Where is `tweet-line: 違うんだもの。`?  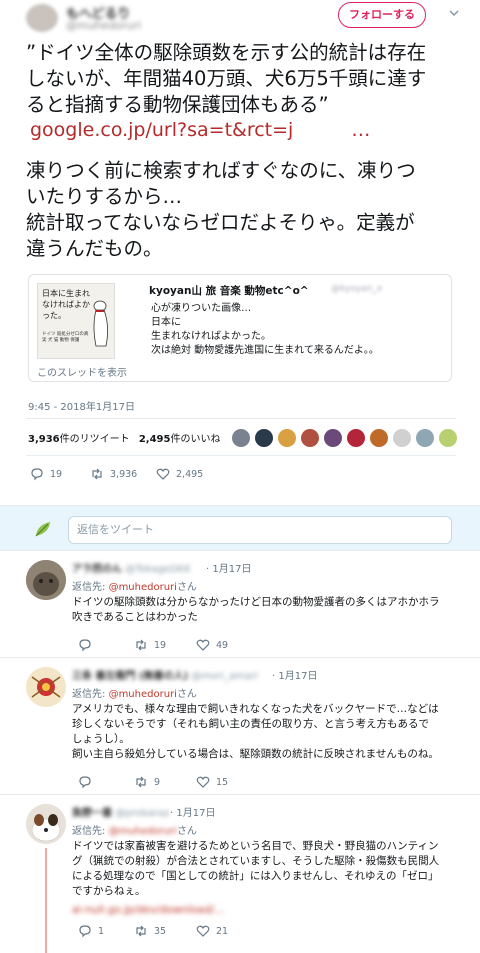 tweet-line: 違うんだもの。 is located at coordinates (94, 248).